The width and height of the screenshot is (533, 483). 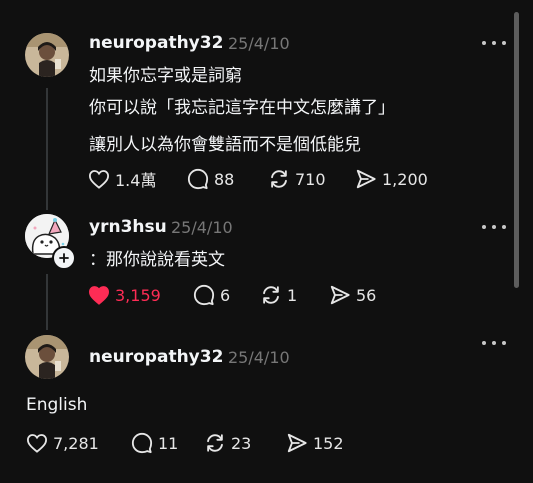 What do you see at coordinates (136, 180) in the screenshot?
I see `like-count: 1.4萬` at bounding box center [136, 180].